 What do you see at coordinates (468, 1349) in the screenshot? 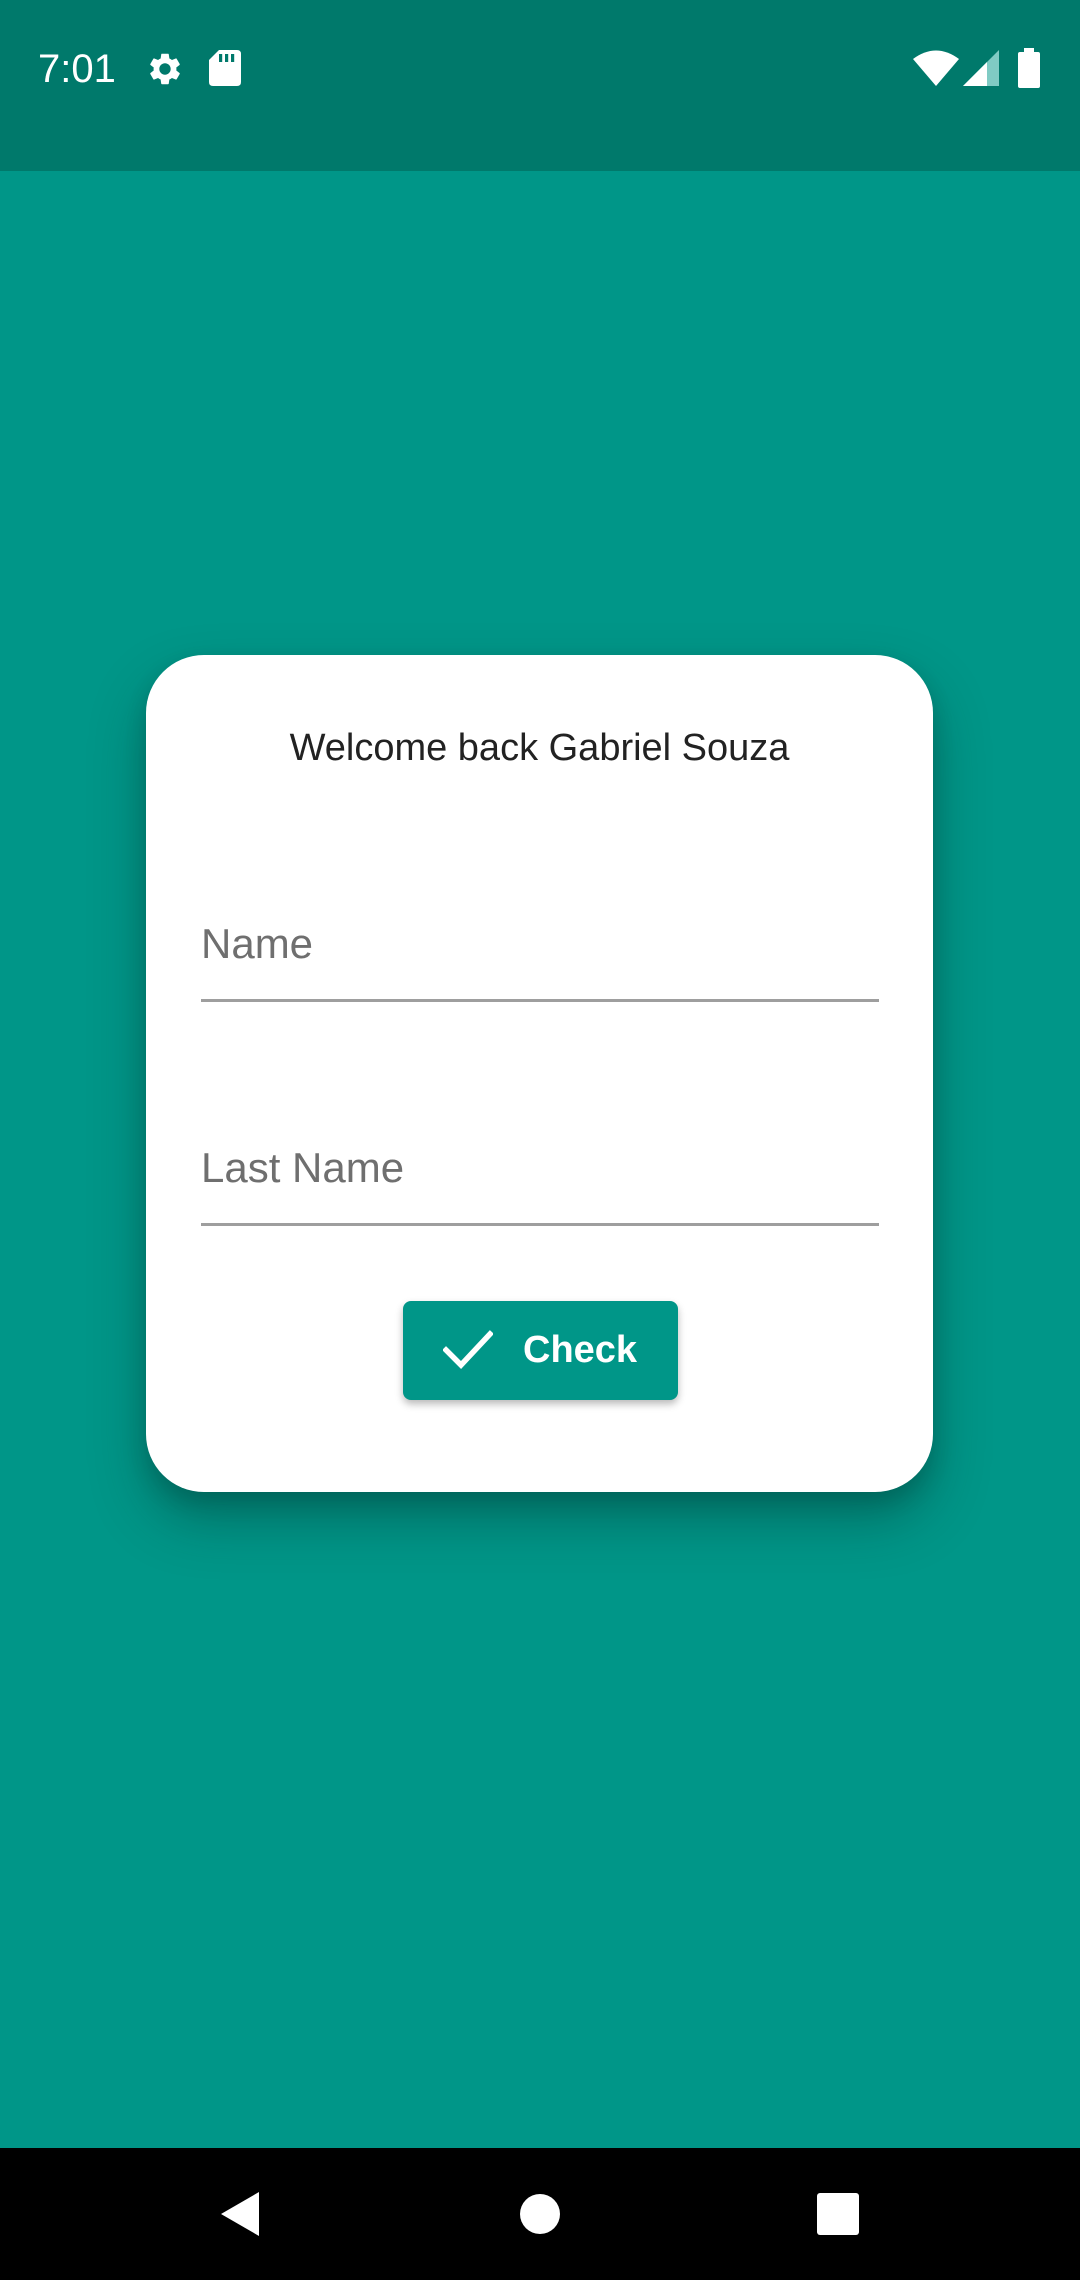
I see `check-icon` at bounding box center [468, 1349].